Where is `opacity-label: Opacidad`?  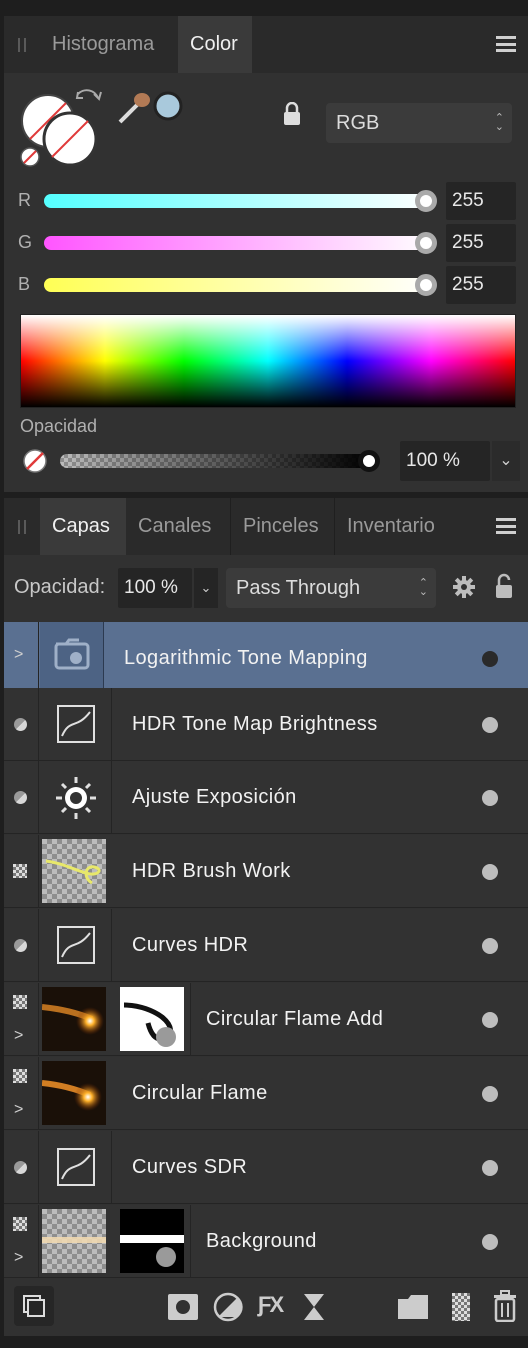
opacity-label: Opacidad is located at coordinates (59, 426).